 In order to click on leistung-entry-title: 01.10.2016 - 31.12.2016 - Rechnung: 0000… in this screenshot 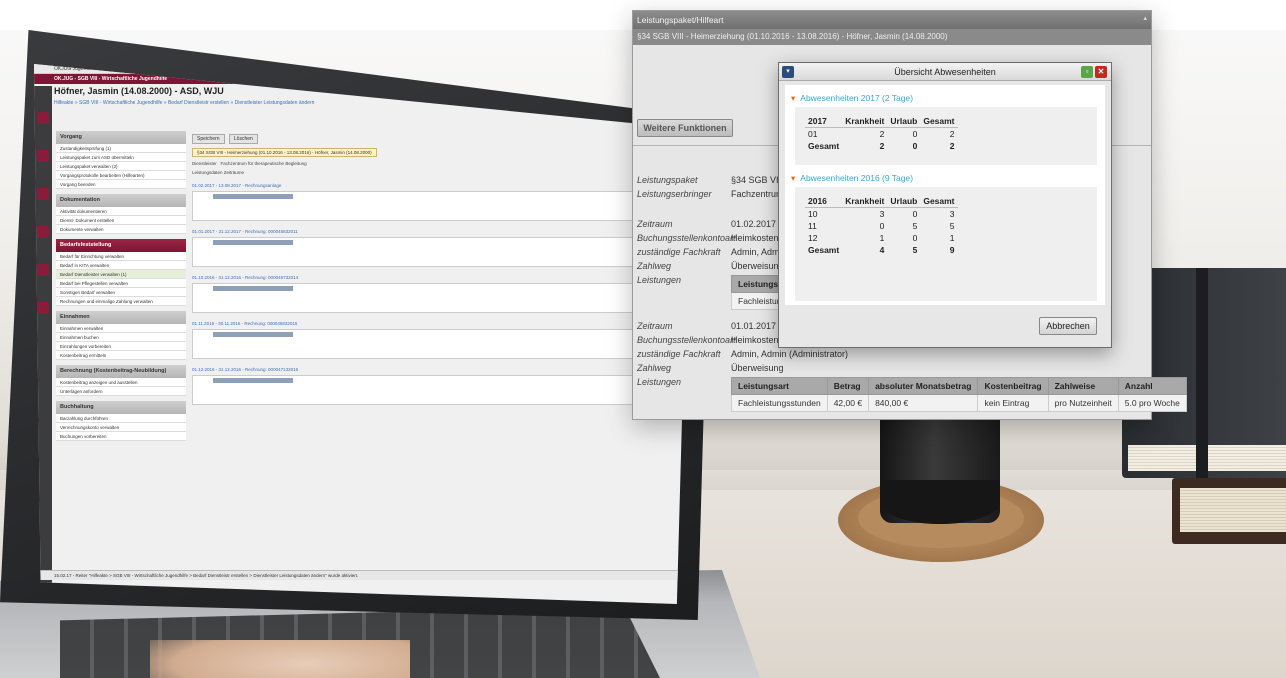, I will do `click(437, 277)`.